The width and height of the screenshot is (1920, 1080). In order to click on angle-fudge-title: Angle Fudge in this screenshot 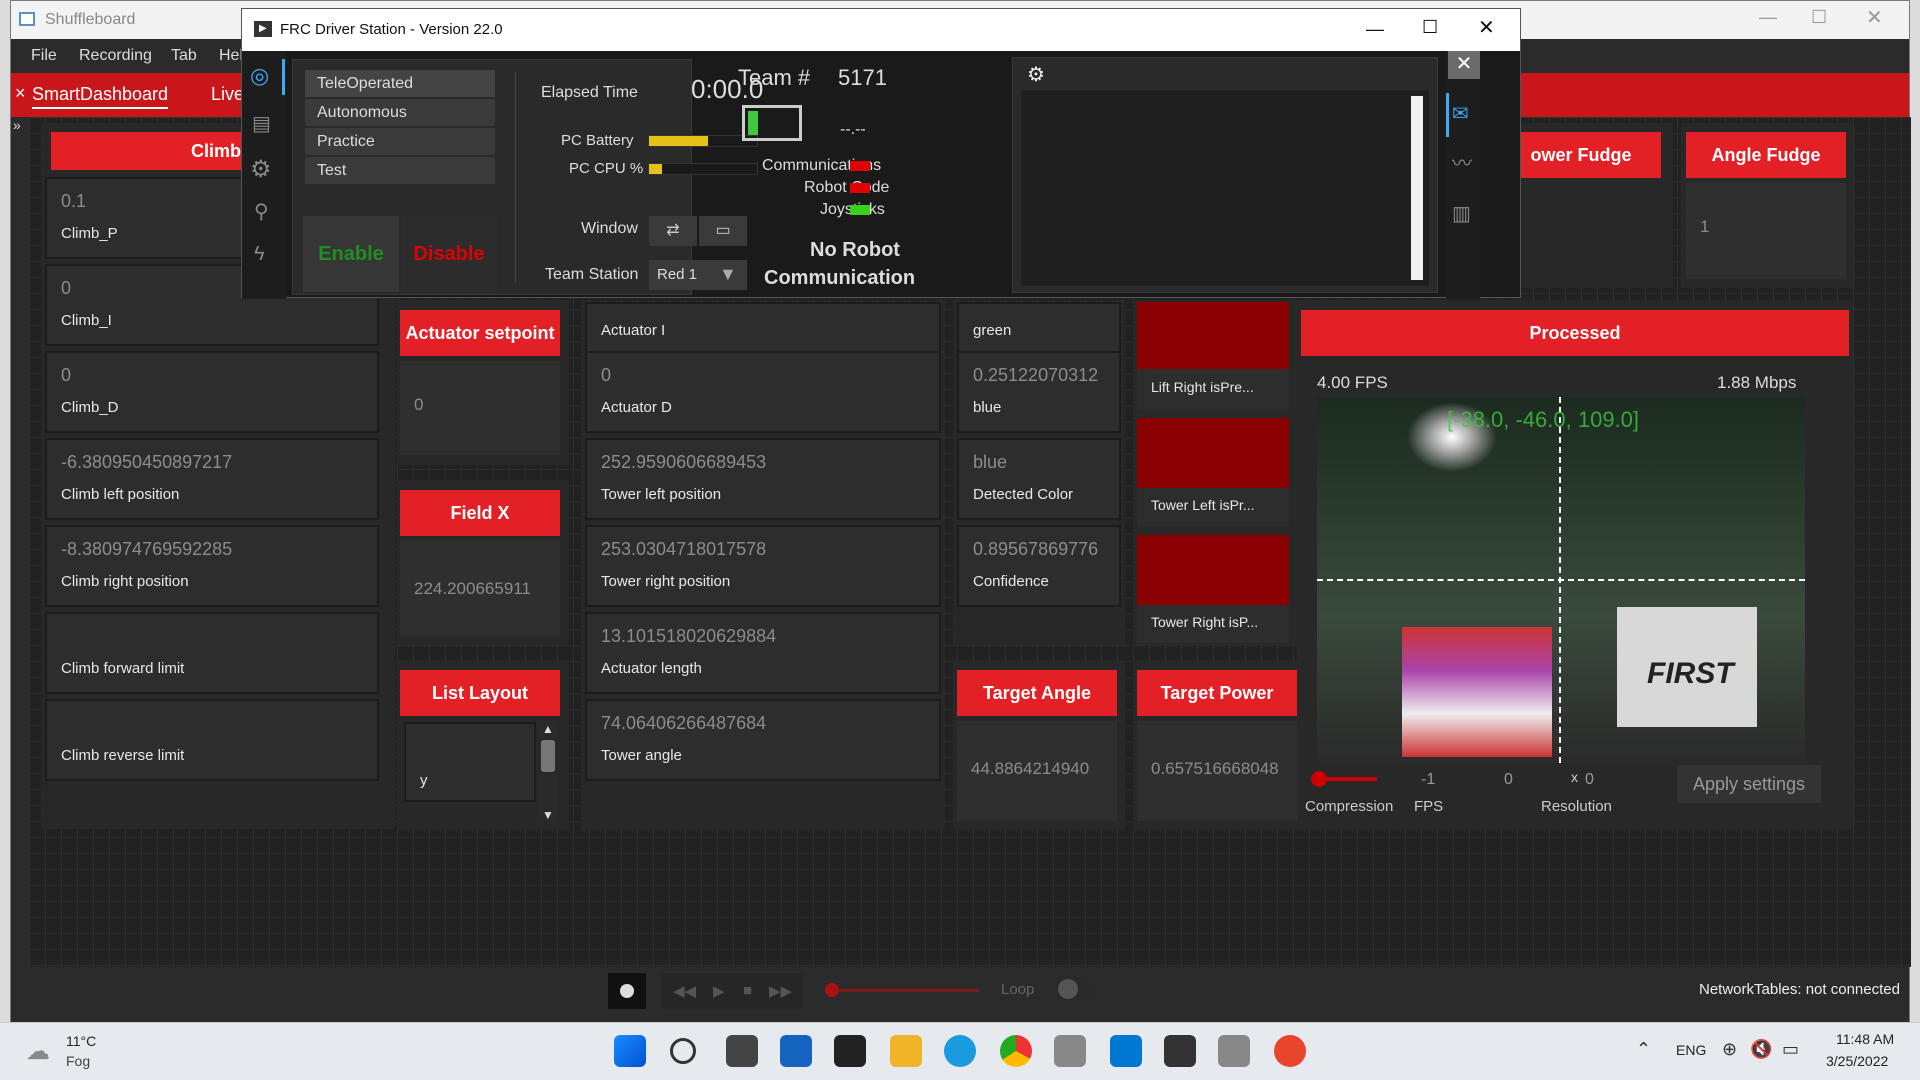, I will do `click(1766, 155)`.